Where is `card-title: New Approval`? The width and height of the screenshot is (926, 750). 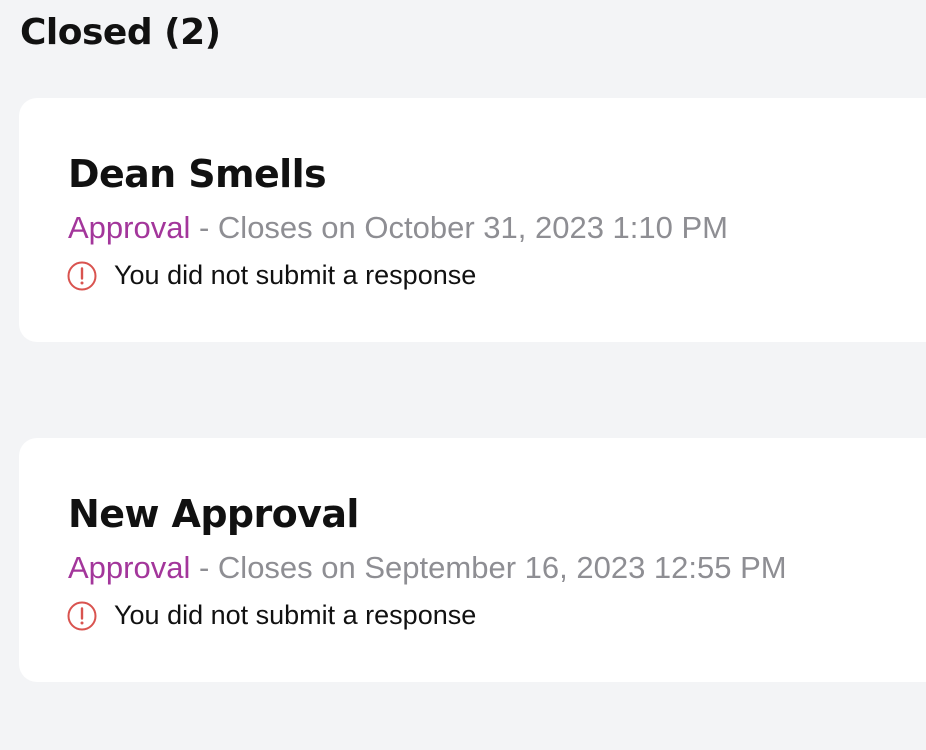
card-title: New Approval is located at coordinates (213, 514).